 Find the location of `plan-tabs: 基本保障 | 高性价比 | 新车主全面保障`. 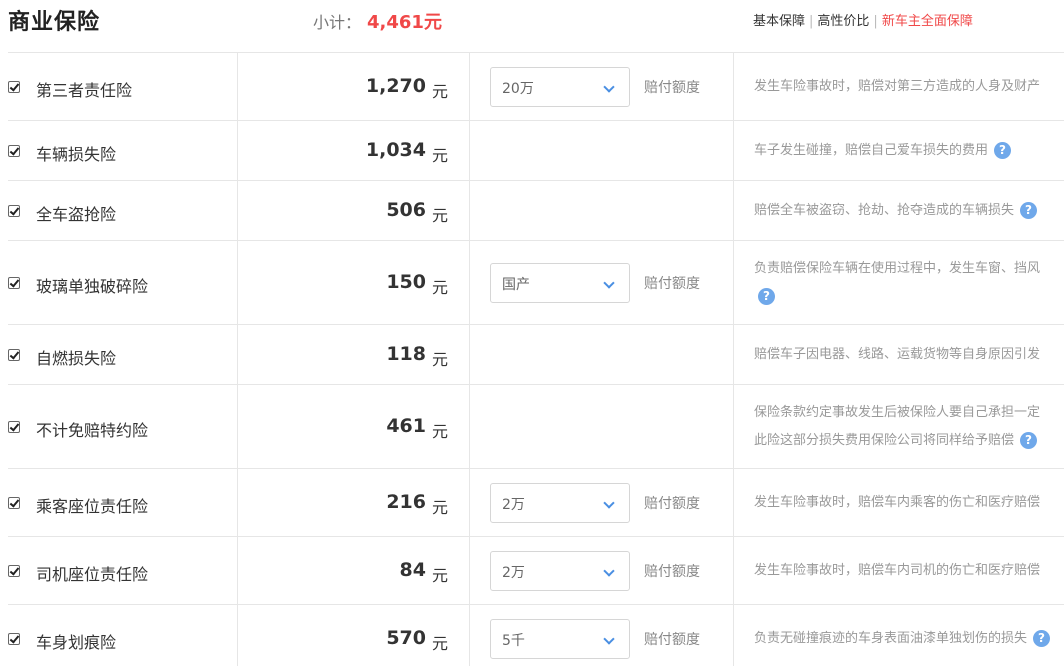

plan-tabs: 基本保障 | 高性价比 | 新车主全面保障 is located at coordinates (863, 19).